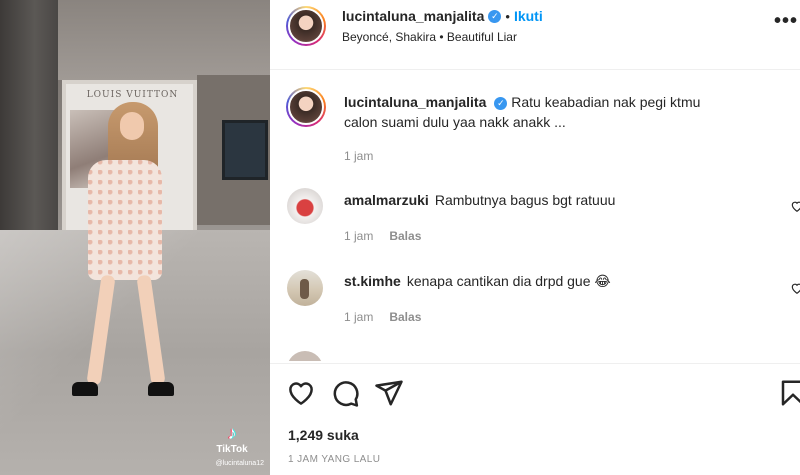 Image resolution: width=800 pixels, height=475 pixels. Describe the element at coordinates (125, 220) in the screenshot. I see `person-dress` at that location.